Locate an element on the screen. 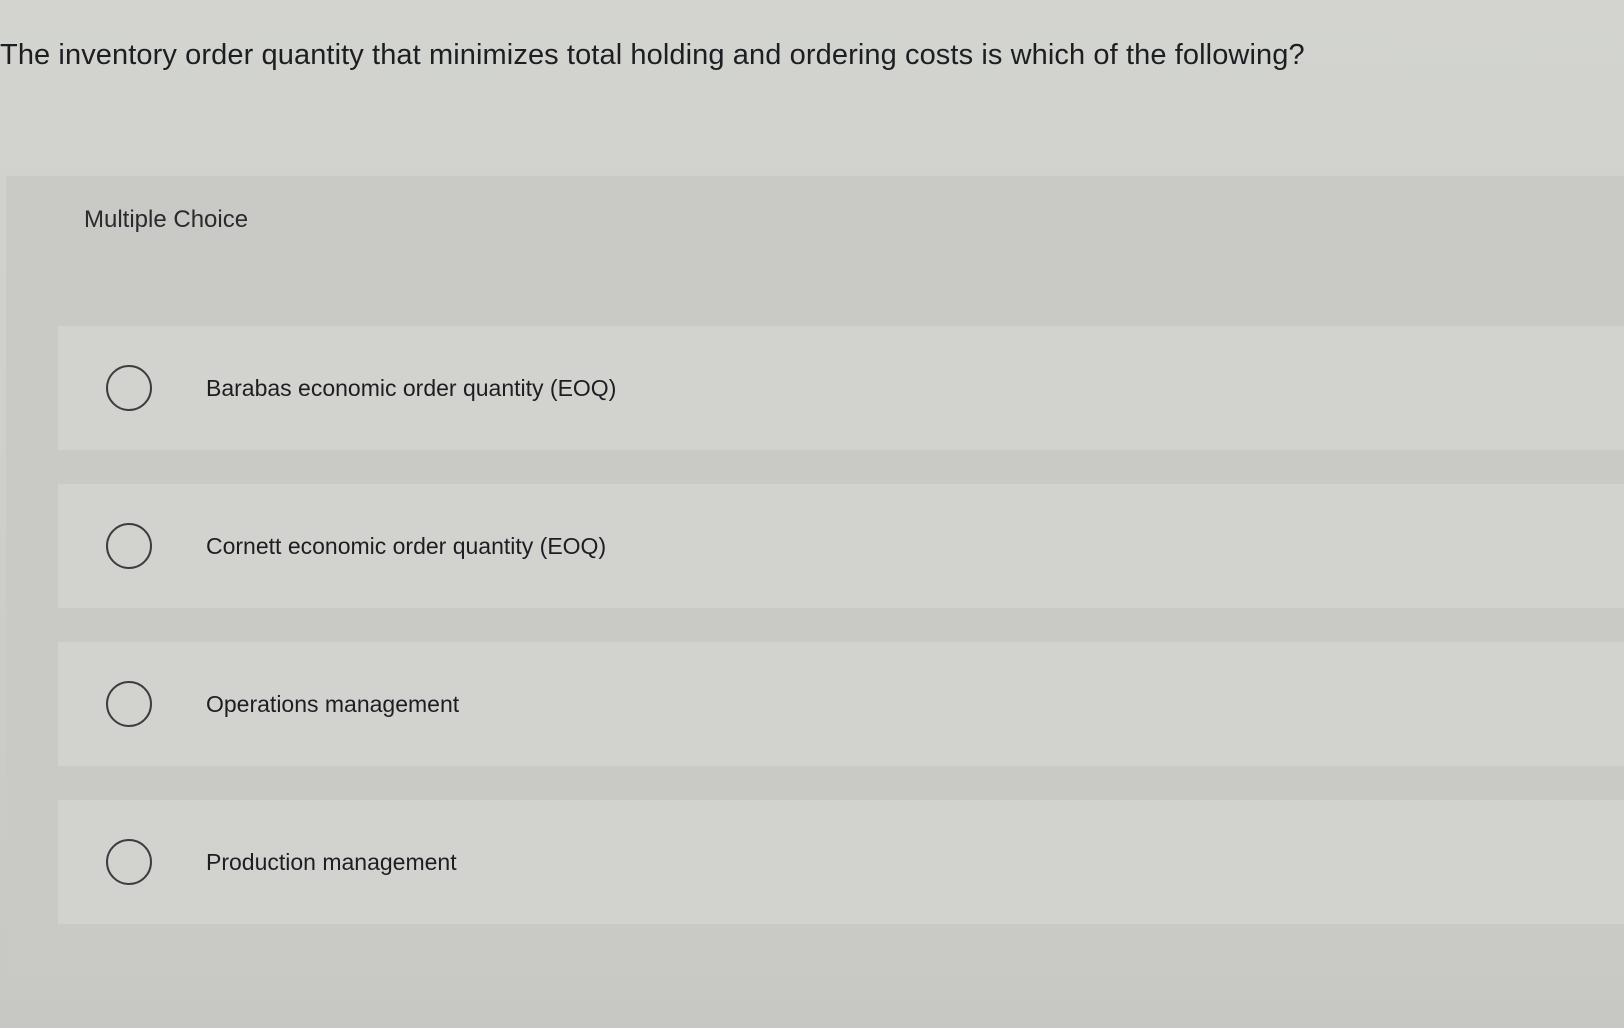 The image size is (1624, 1028). answer-option-a: Barabas economic order quantity (EOQ) is located at coordinates (841, 388).